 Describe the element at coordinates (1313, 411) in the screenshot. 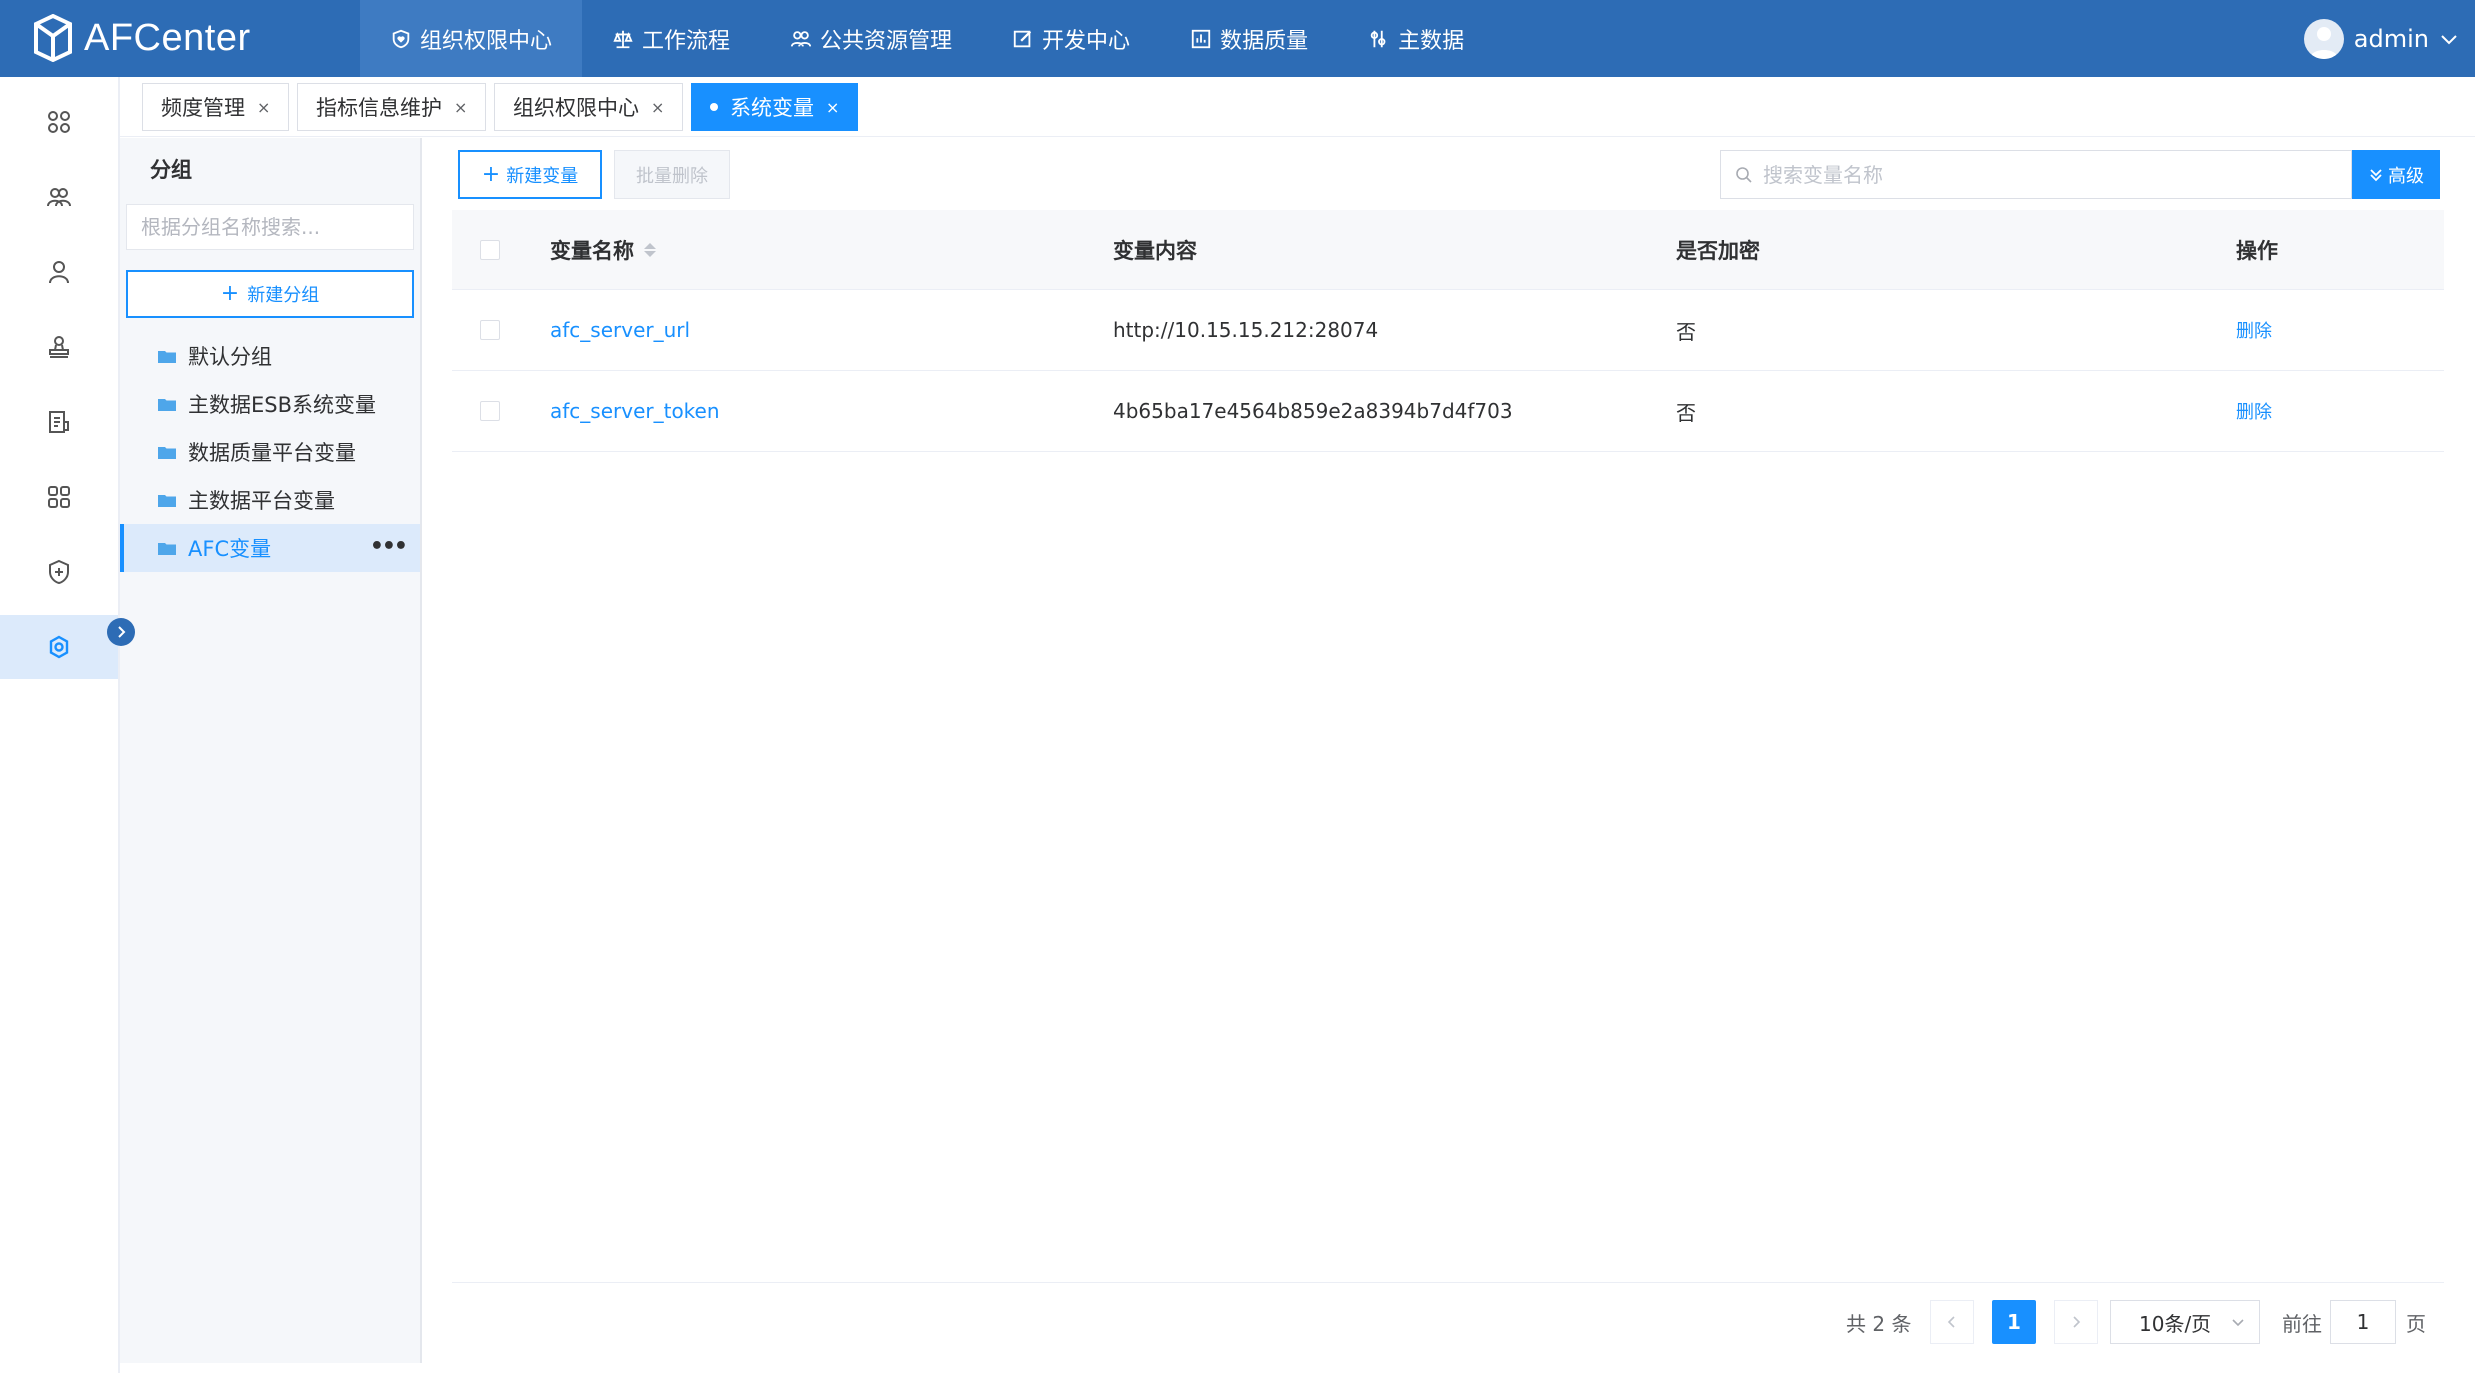

I see `variable-content: 4b65ba17e4564b859e2a8394b7d4f703` at that location.